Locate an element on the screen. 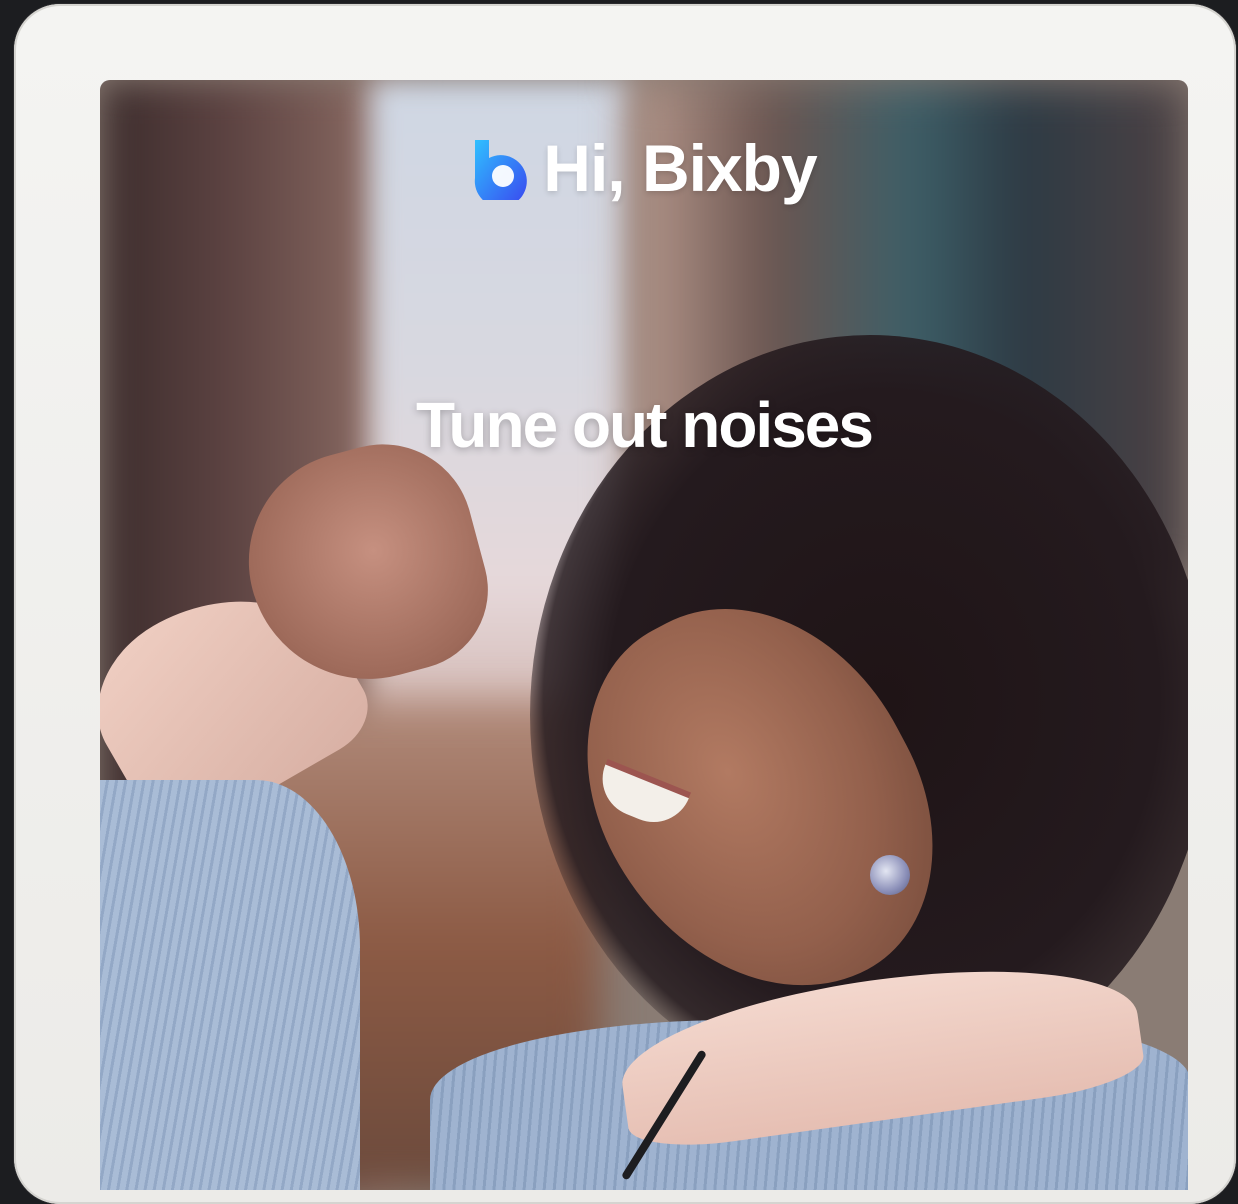  banner-tagline: Tune out noises is located at coordinates (645, 425).